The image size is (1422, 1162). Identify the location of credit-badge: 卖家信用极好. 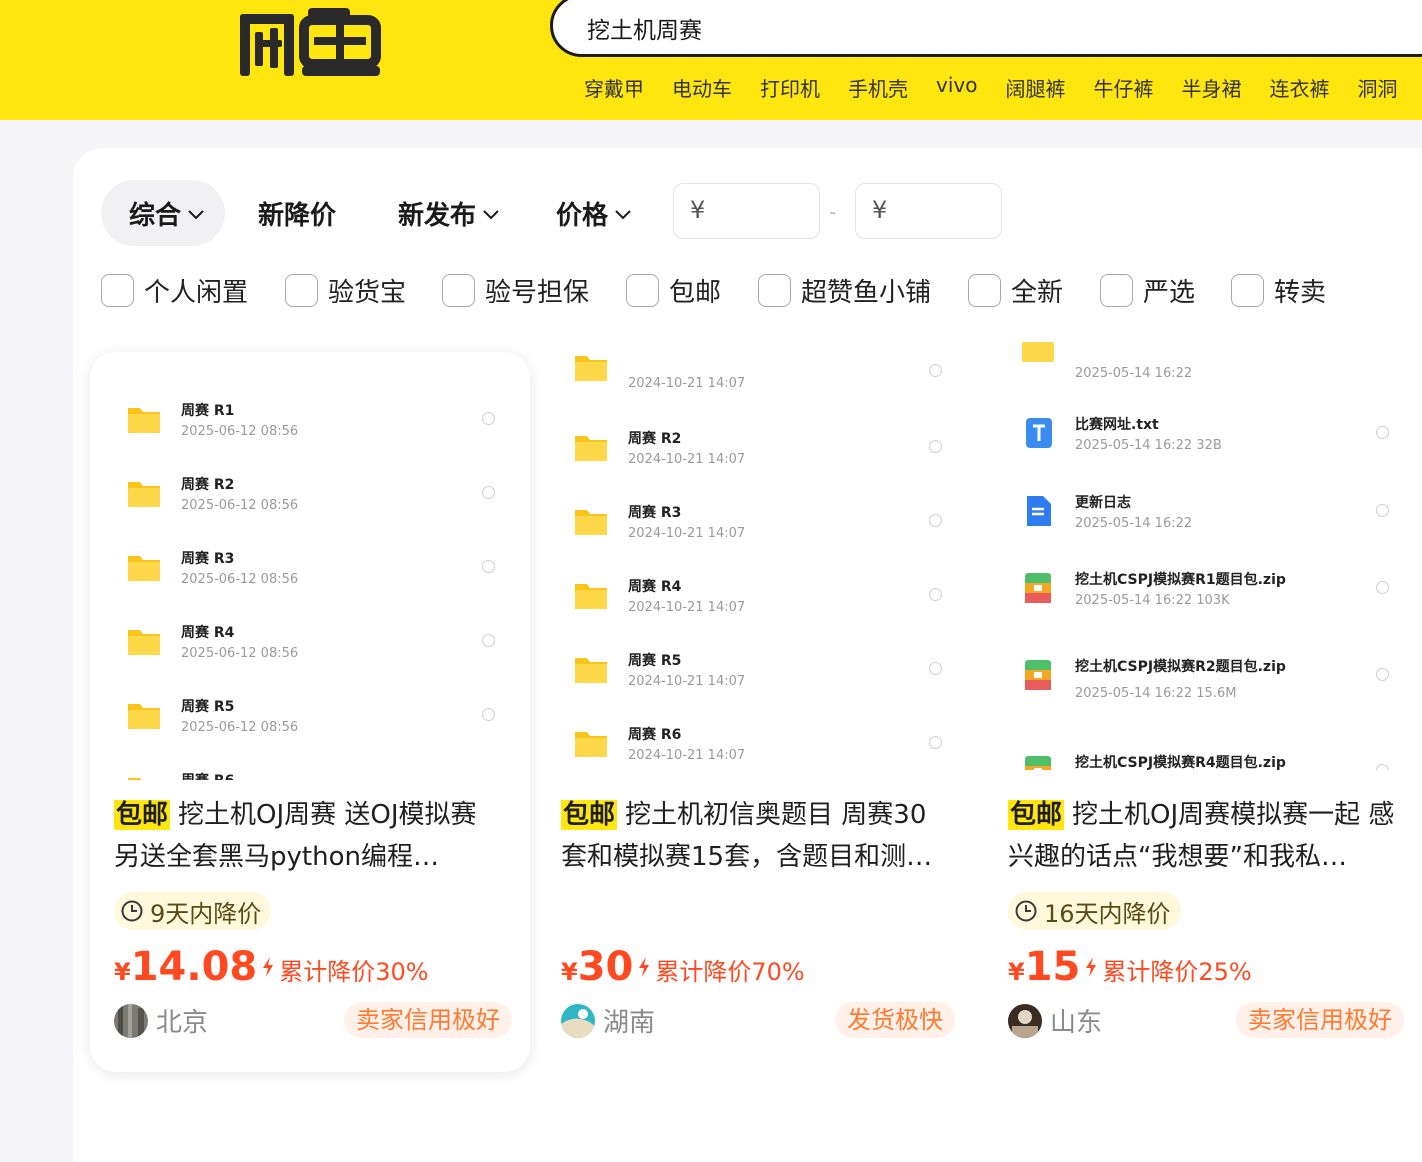
(428, 1020).